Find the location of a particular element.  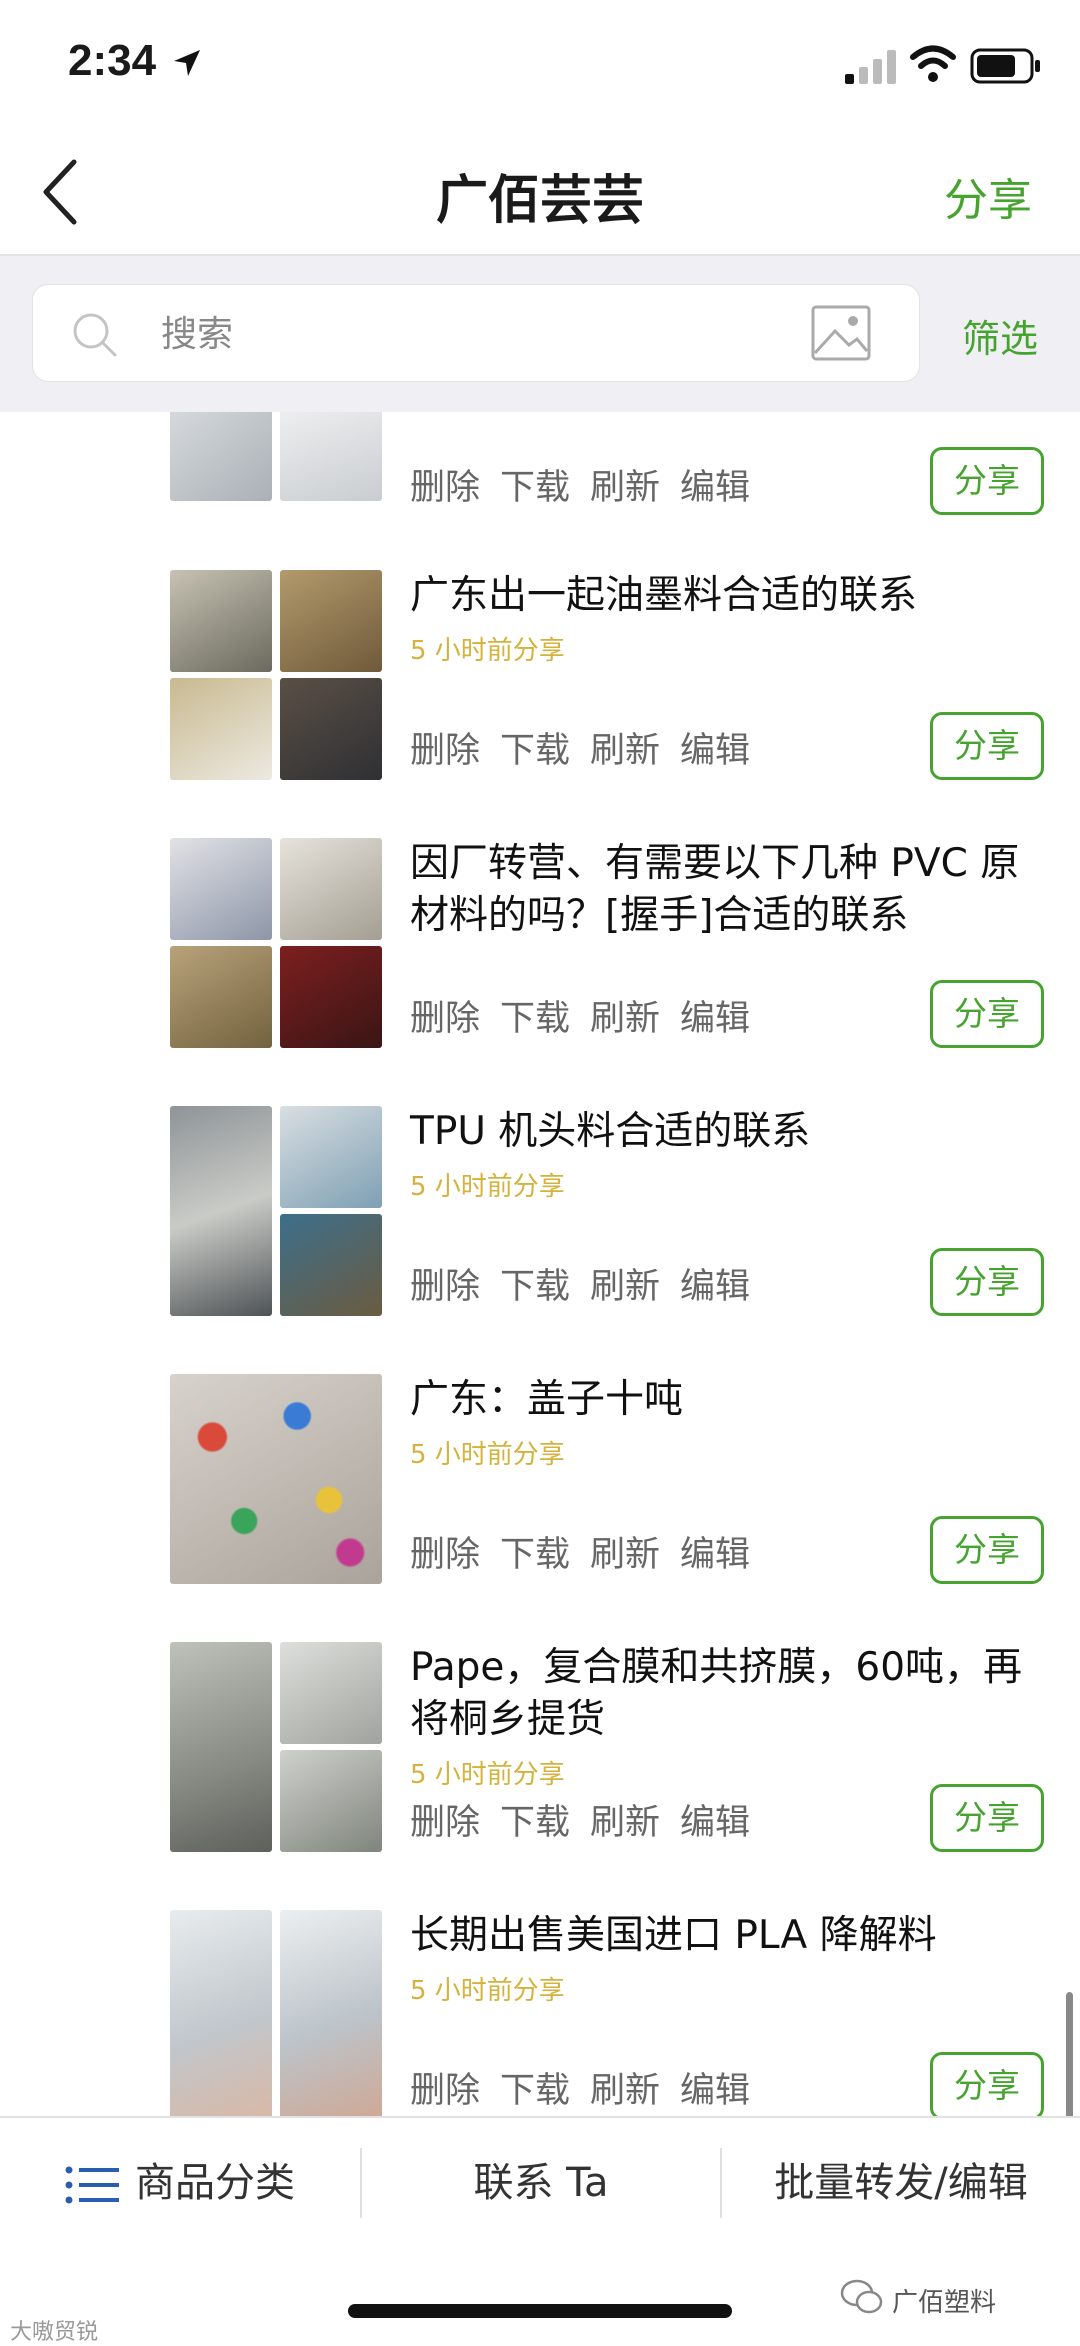

home-indicator is located at coordinates (540, 2311).